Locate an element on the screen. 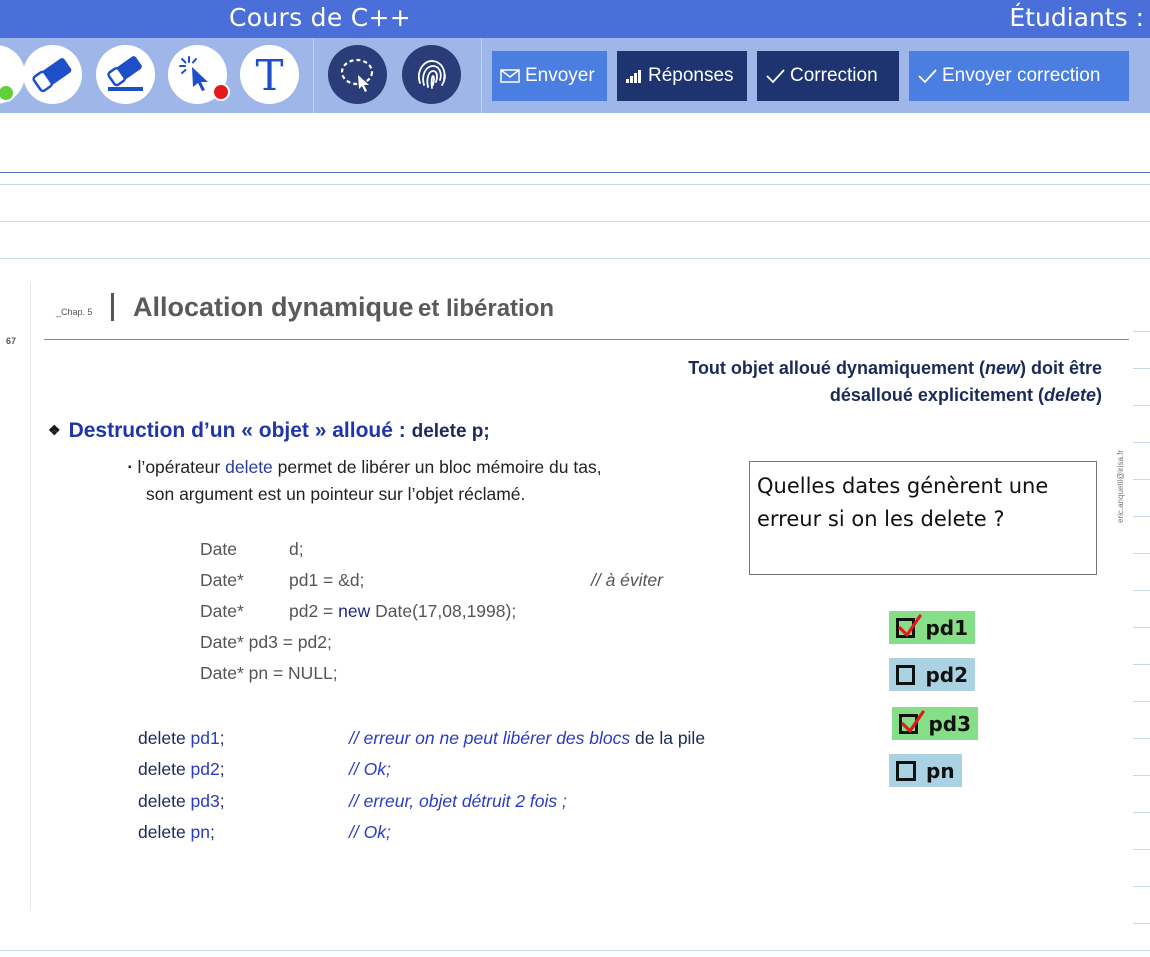 The height and width of the screenshot is (957, 1150). delete-comment-text: // Ok; is located at coordinates (370, 832).